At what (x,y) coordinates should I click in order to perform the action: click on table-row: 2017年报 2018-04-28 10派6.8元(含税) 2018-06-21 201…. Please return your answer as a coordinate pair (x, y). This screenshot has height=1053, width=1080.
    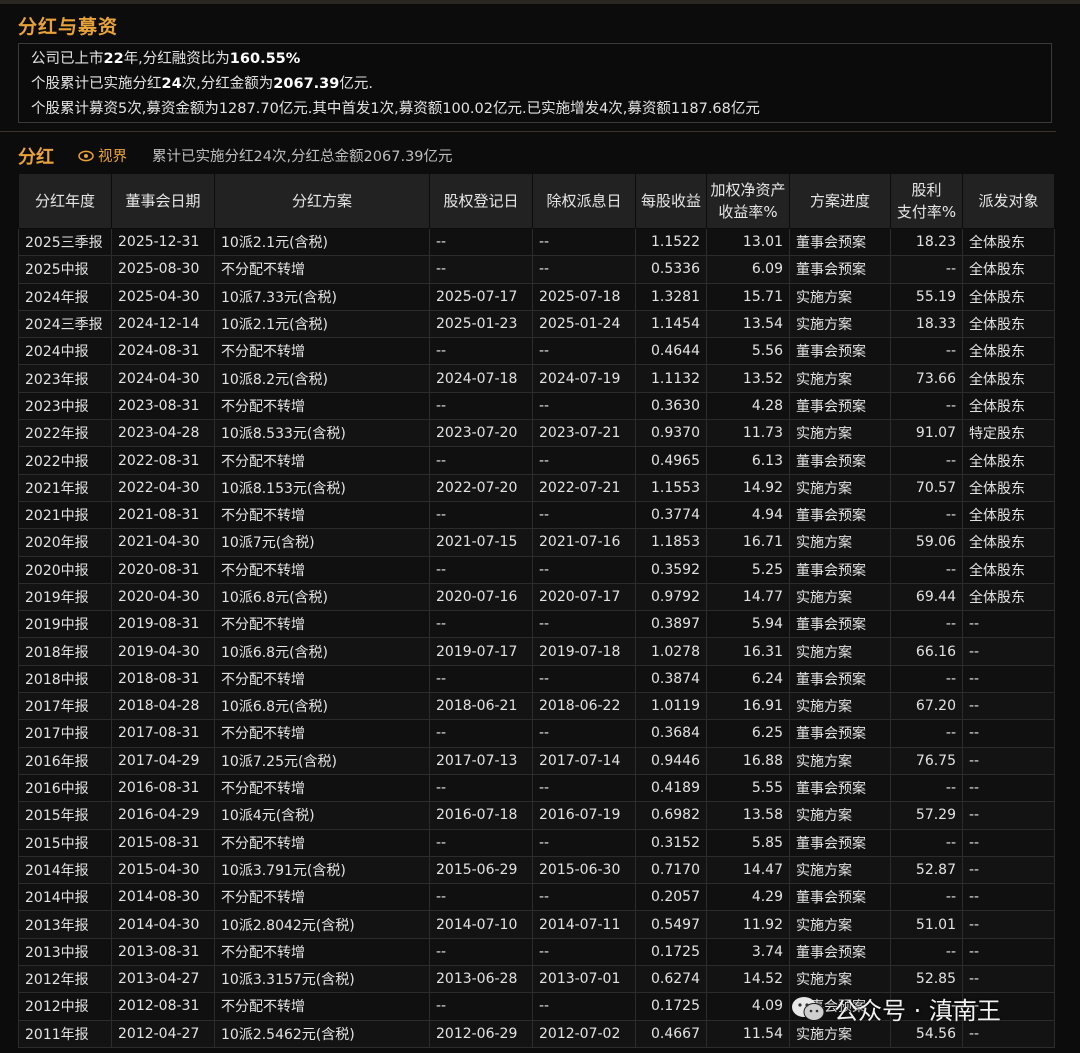
    Looking at the image, I should click on (536, 706).